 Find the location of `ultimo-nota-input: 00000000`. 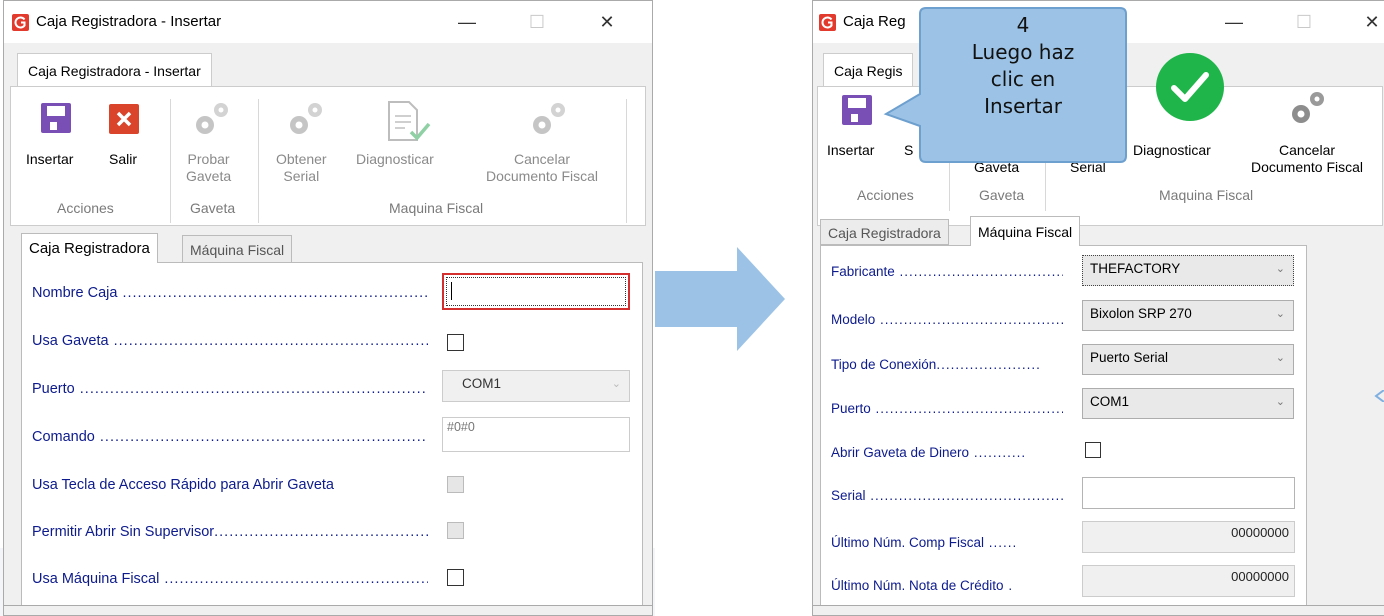

ultimo-nota-input: 00000000 is located at coordinates (1188, 581).